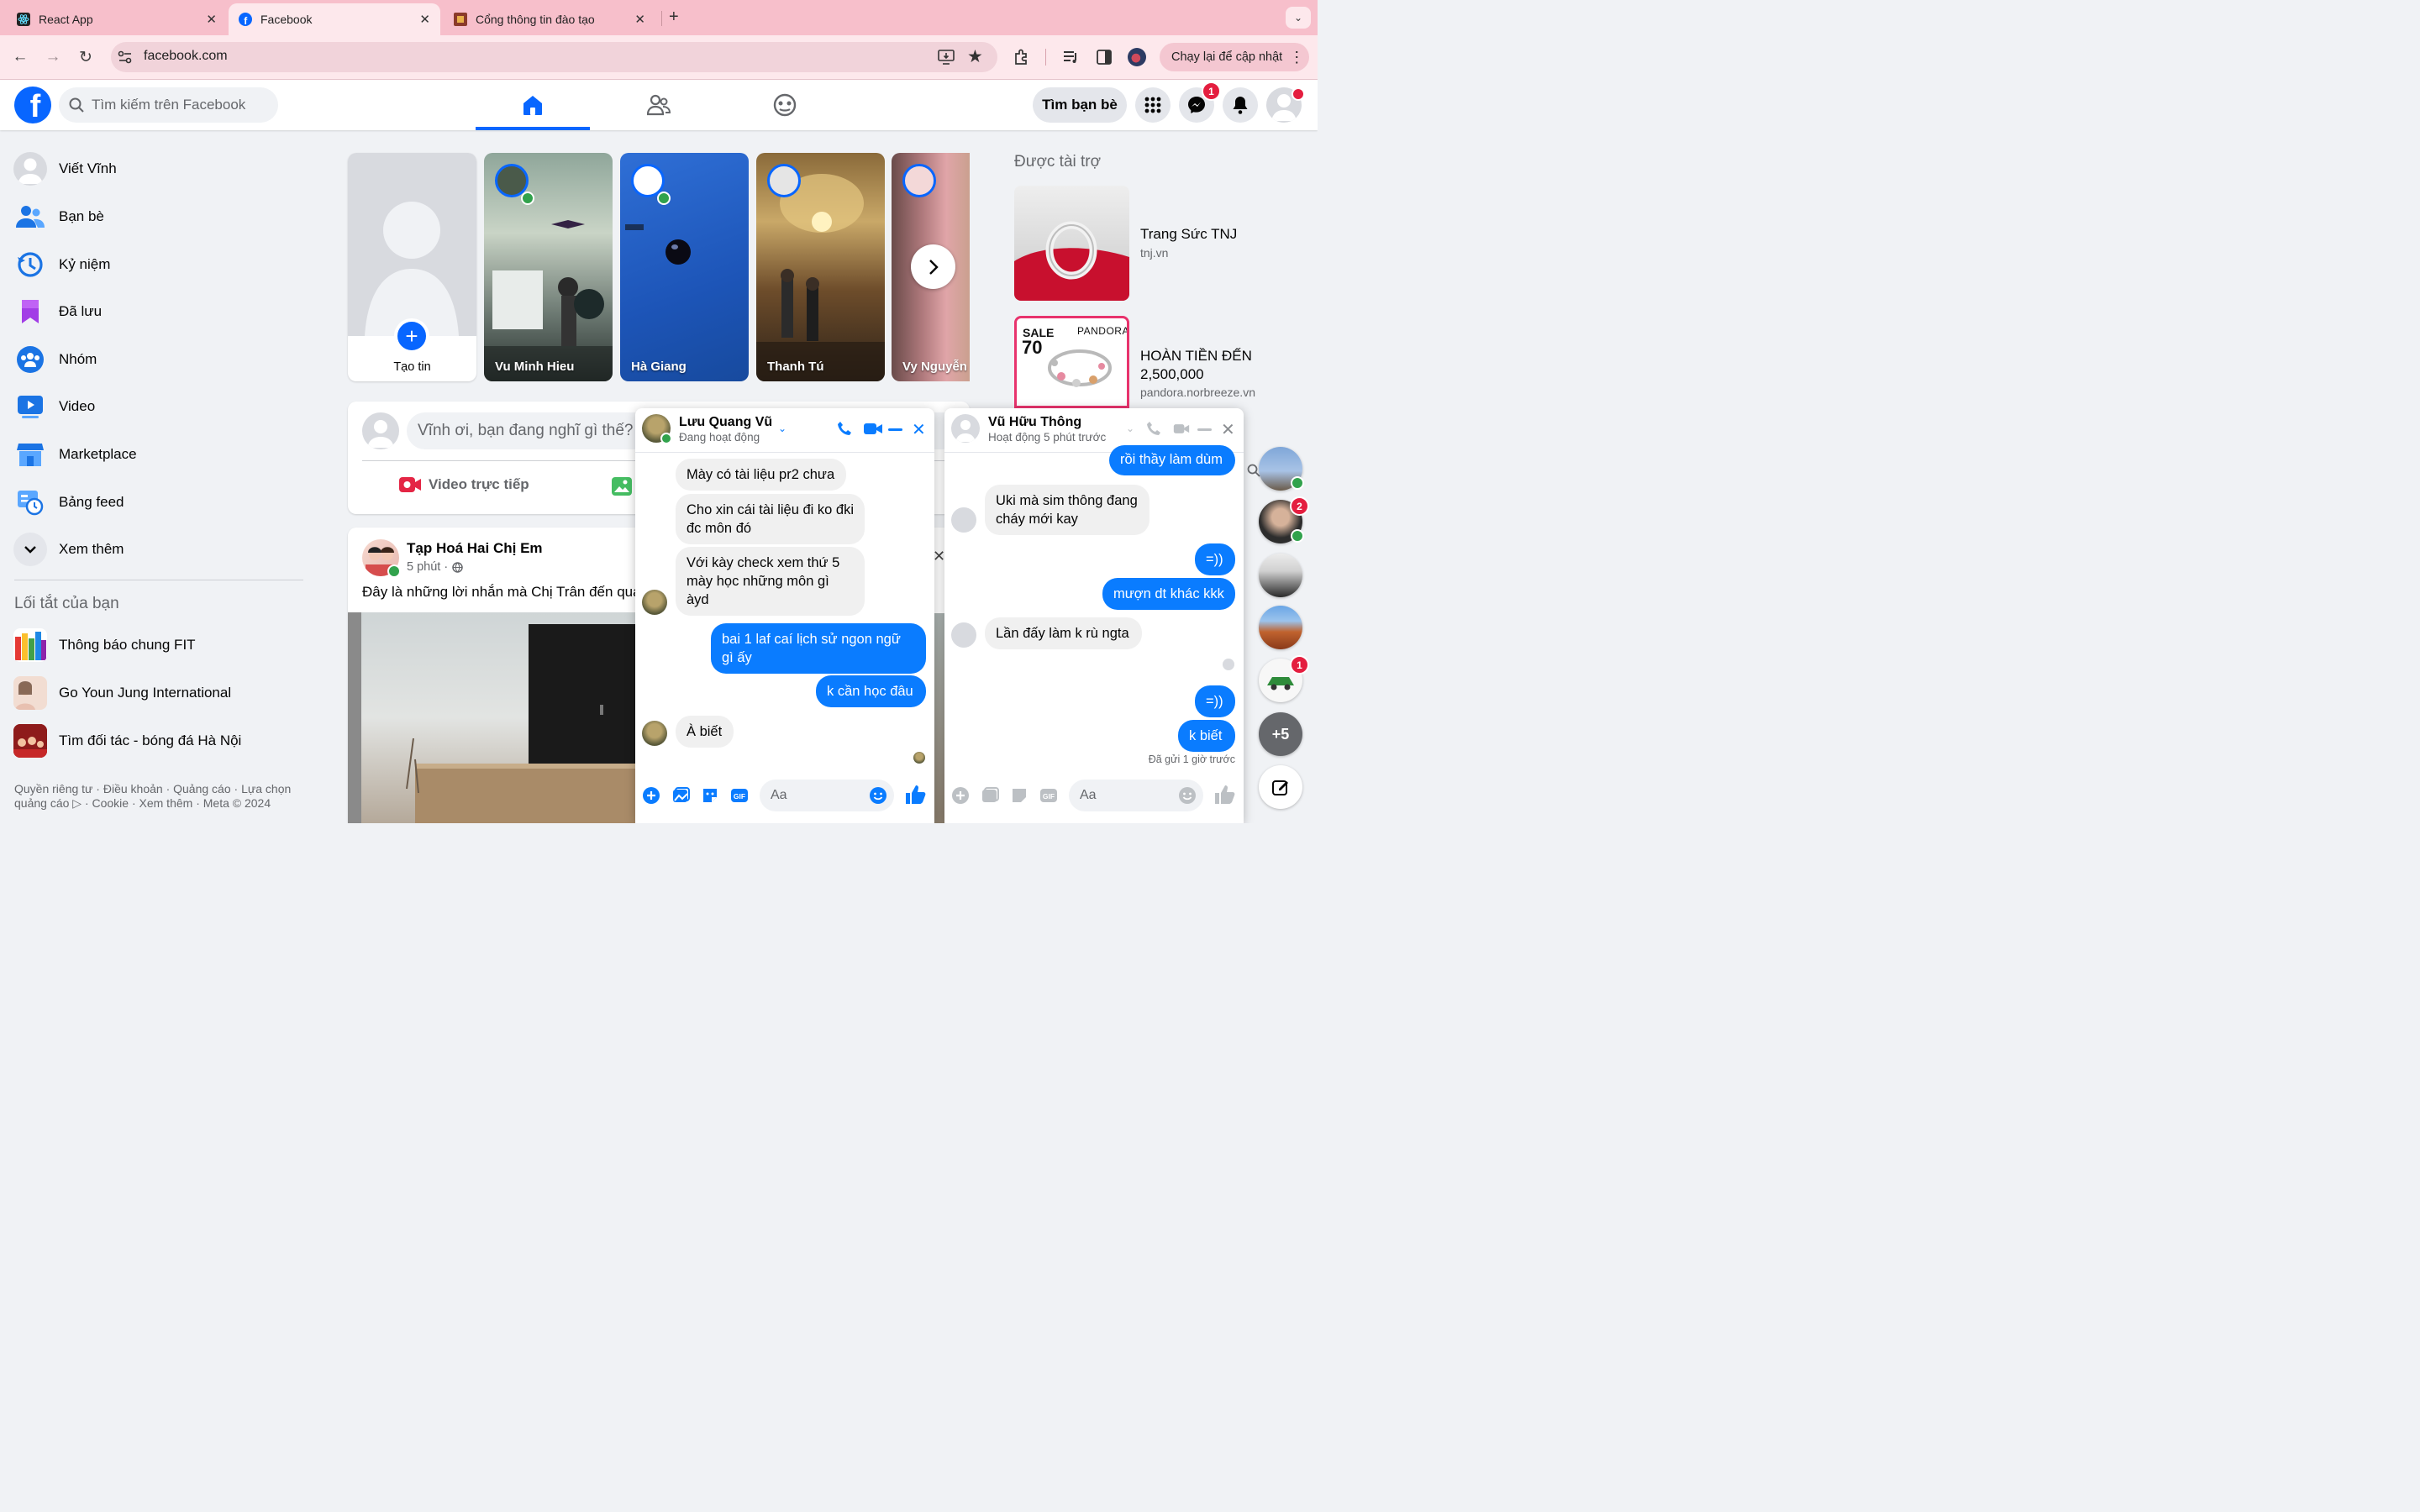 This screenshot has width=2420, height=1512. I want to click on sidebar-item-profile: Viết Vĩnh, so click(156, 169).